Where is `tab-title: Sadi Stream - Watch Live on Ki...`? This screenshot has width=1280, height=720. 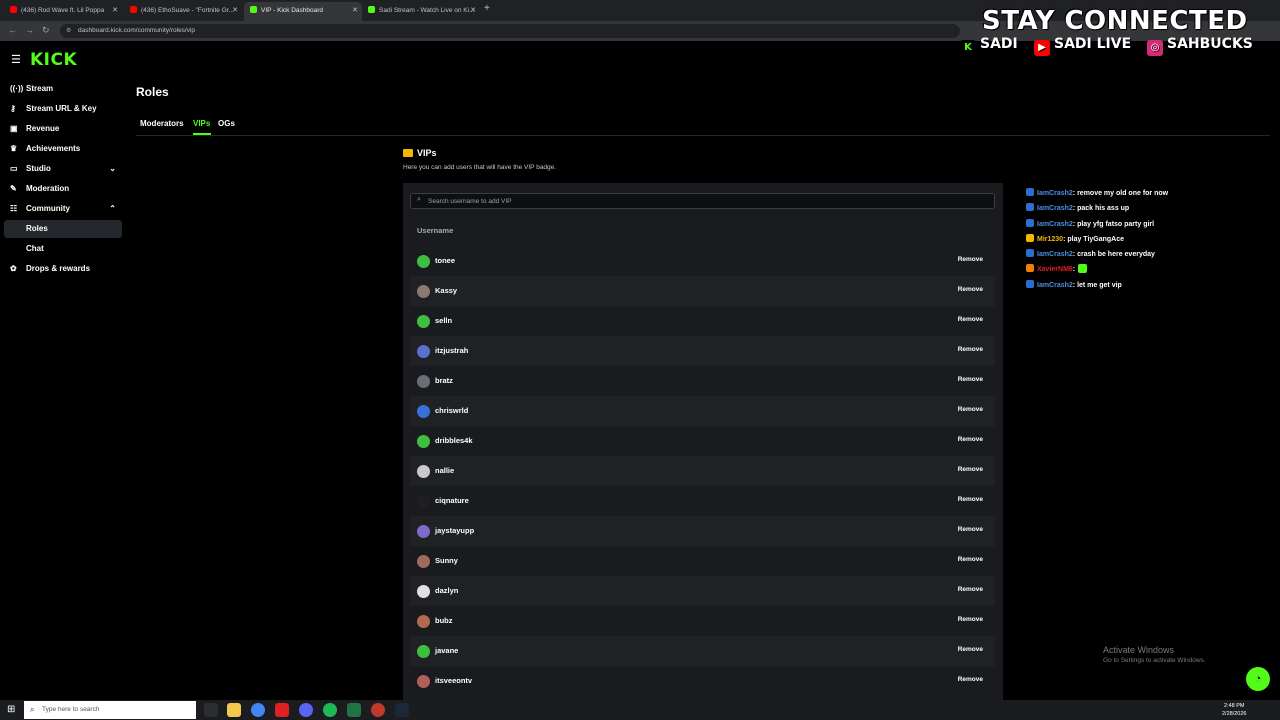
tab-title: Sadi Stream - Watch Live on Ki... is located at coordinates (427, 10).